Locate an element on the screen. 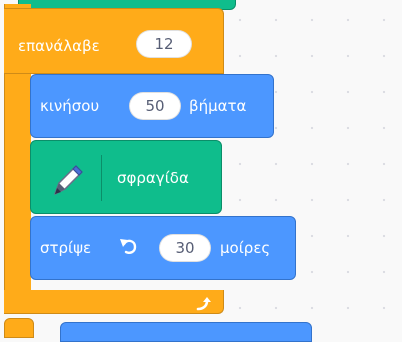  repeat-arrow-icon is located at coordinates (204, 304).